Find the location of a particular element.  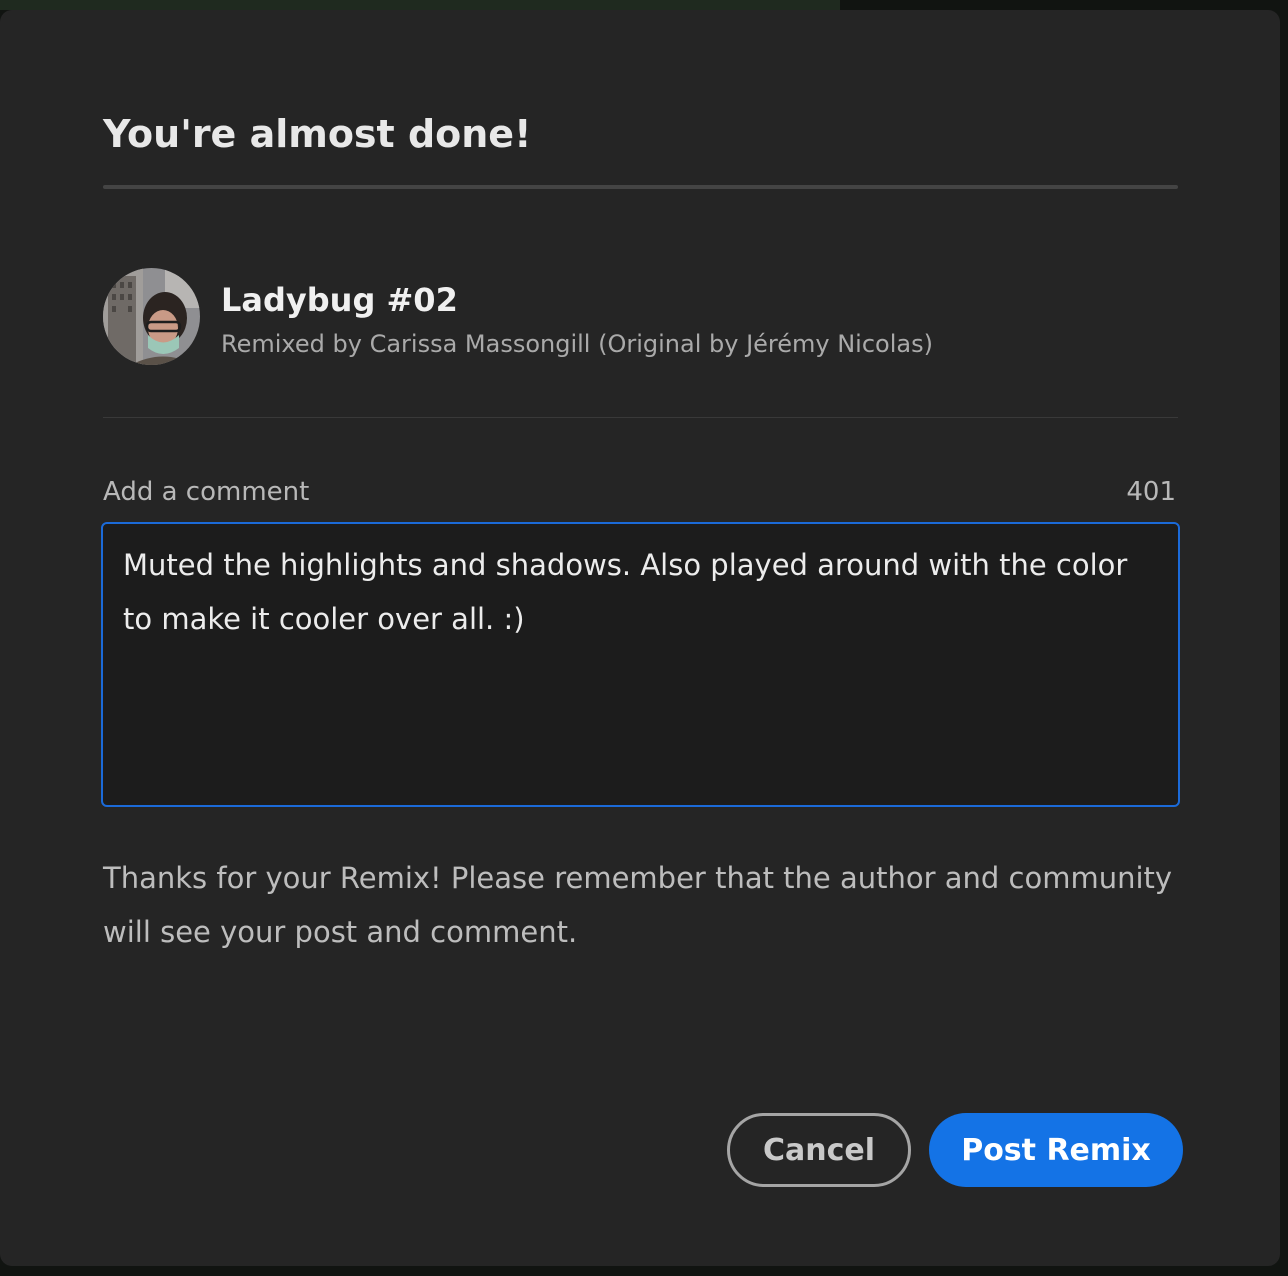

title-divider is located at coordinates (640, 187).